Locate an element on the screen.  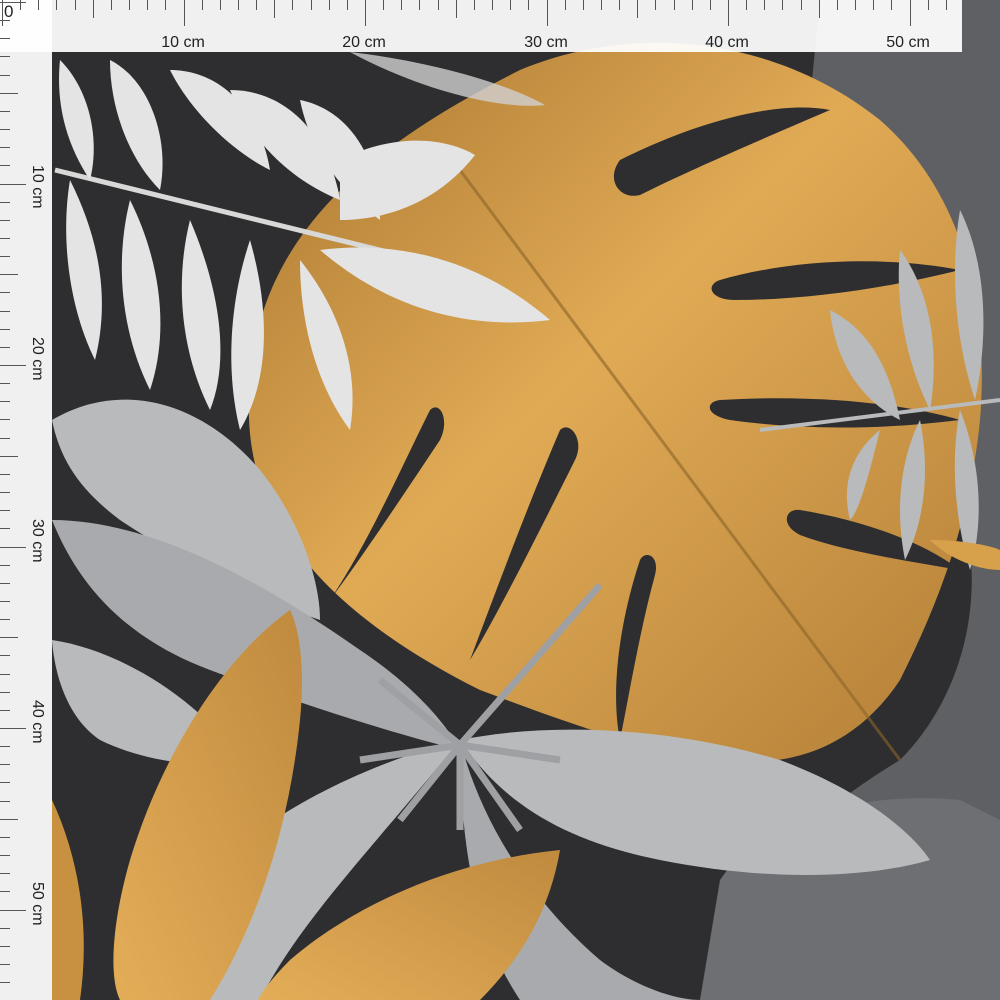
ruler-top is located at coordinates (481, 26).